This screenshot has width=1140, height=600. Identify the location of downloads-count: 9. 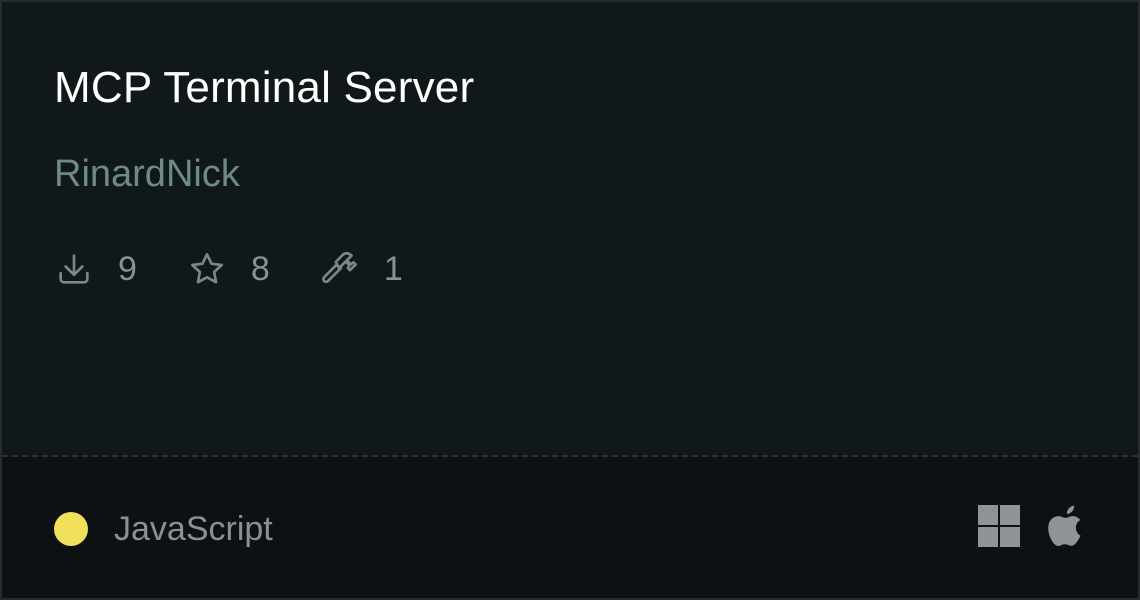
(127, 269).